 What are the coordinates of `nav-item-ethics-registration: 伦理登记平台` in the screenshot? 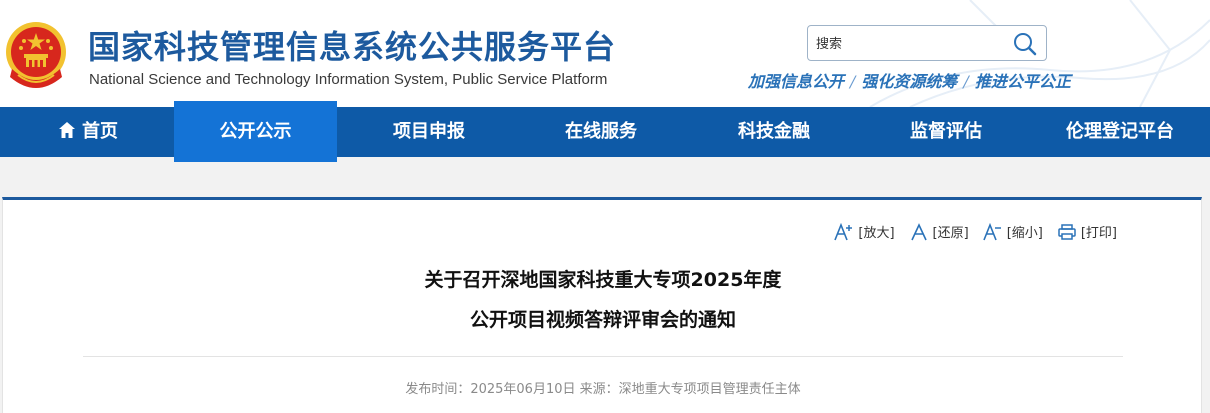 It's located at (1120, 132).